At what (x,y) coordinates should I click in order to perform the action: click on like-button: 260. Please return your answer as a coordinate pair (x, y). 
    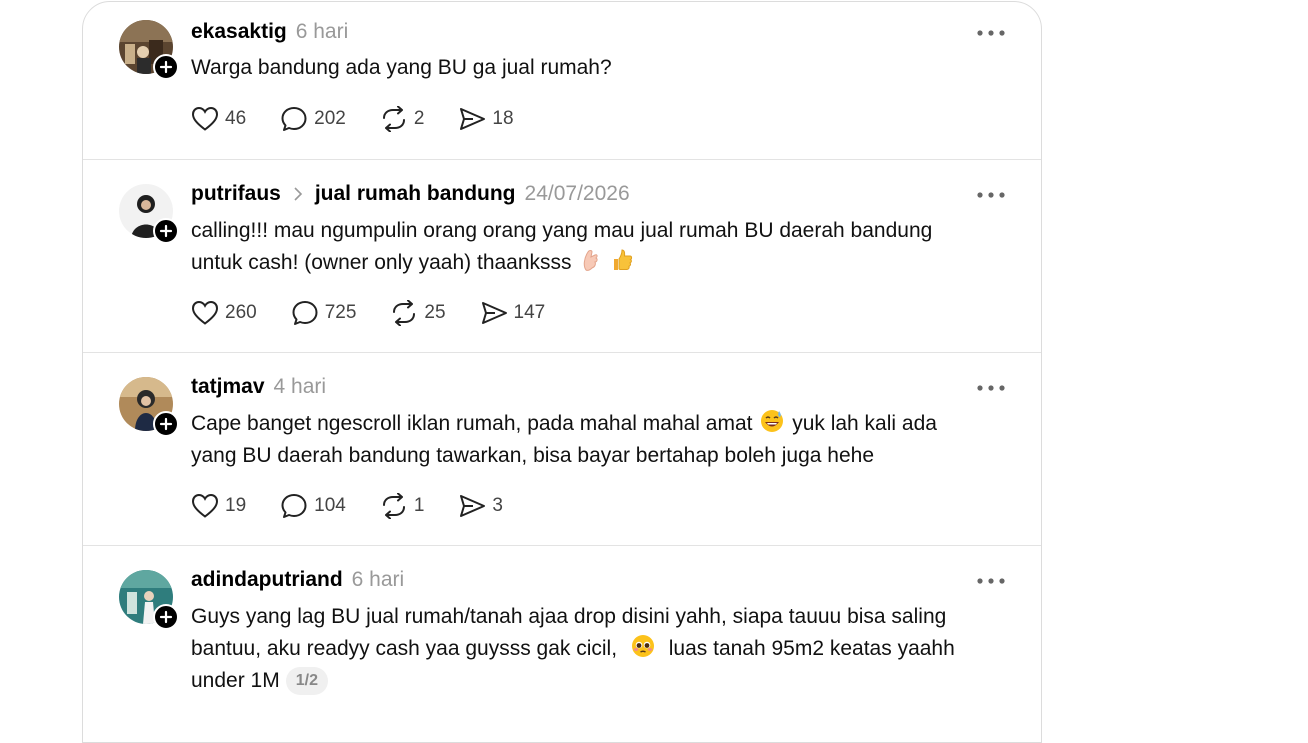
    Looking at the image, I should click on (224, 313).